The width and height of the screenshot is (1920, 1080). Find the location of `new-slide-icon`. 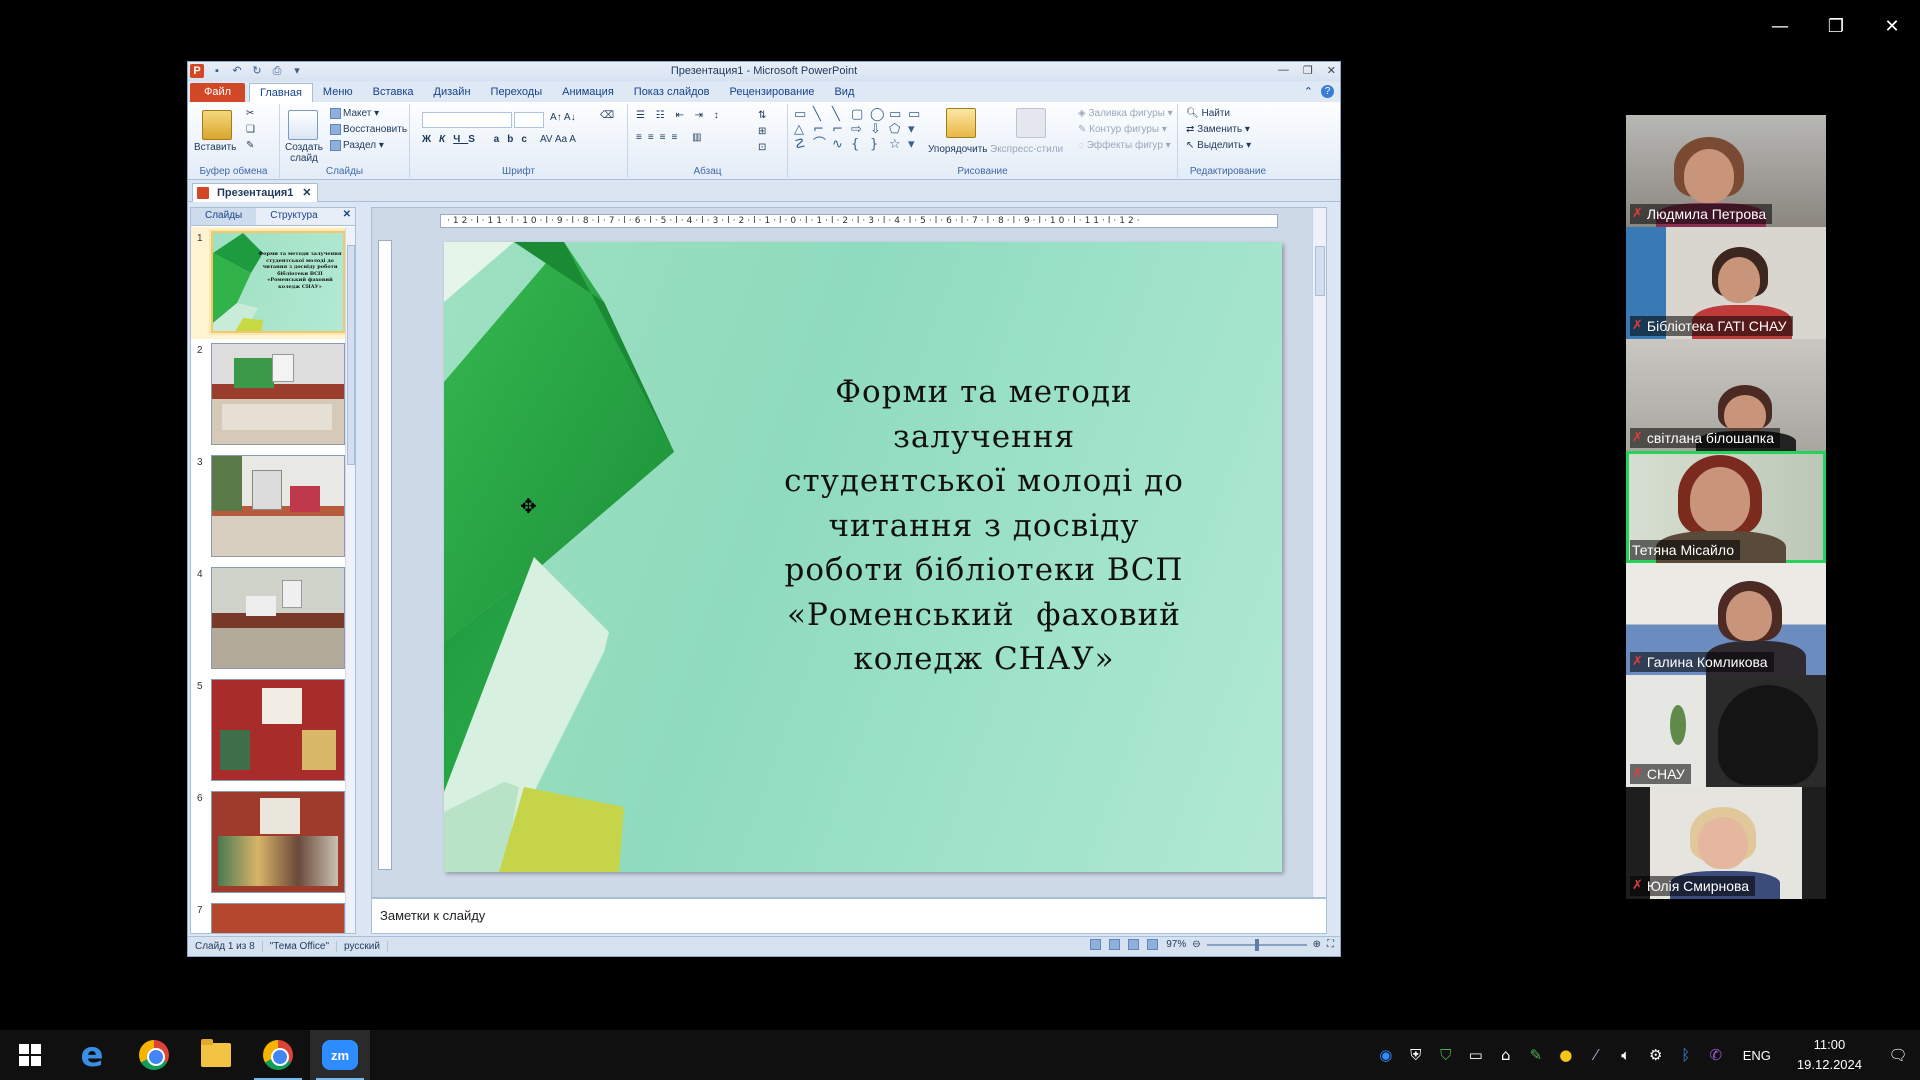

new-slide-icon is located at coordinates (303, 125).